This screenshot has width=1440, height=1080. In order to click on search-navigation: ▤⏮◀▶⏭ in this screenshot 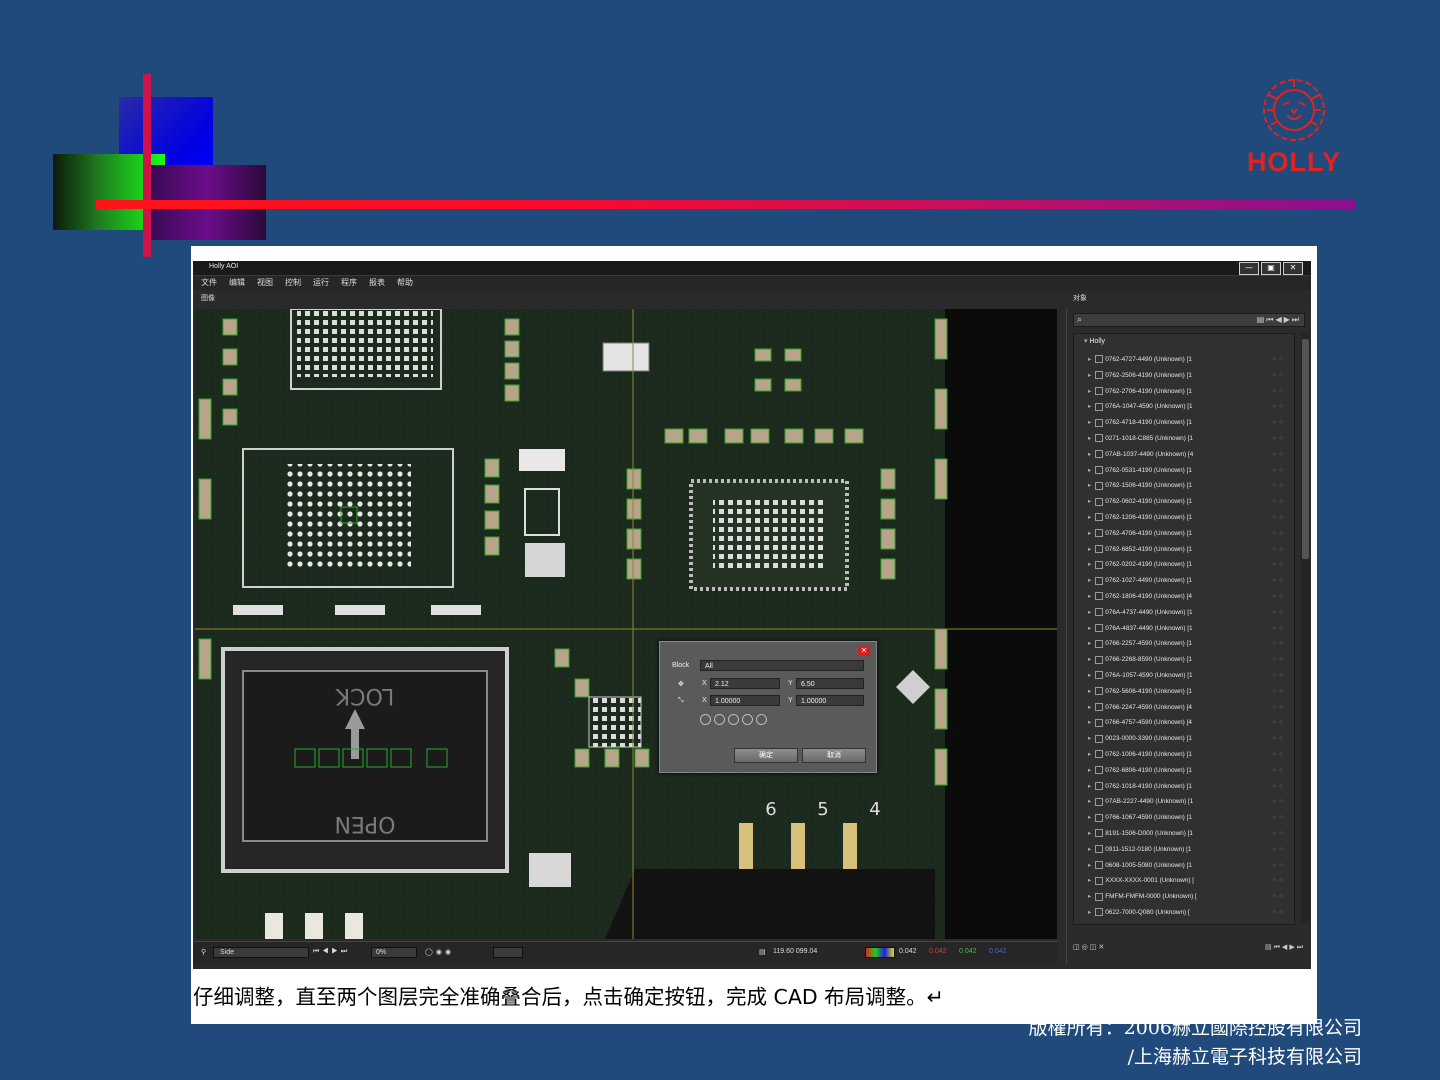, I will do `click(1279, 320)`.